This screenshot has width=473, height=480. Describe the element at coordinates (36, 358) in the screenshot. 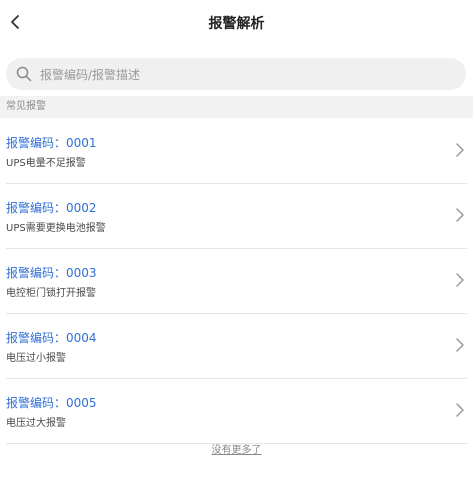

I see `alarm-description: 电压过小报警` at that location.